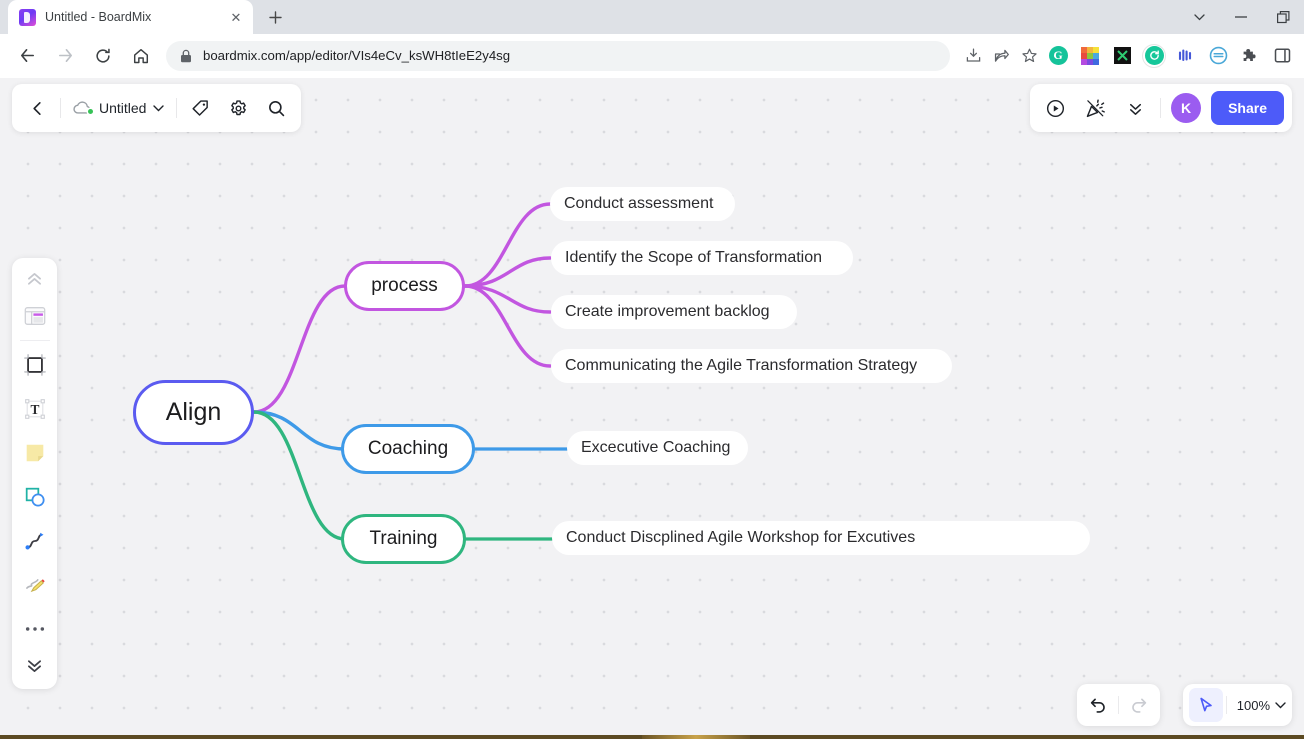 This screenshot has height=739, width=1304. What do you see at coordinates (652, 17) in the screenshot?
I see `browser-tabstrip: Untitled - BoardMix ✕` at bounding box center [652, 17].